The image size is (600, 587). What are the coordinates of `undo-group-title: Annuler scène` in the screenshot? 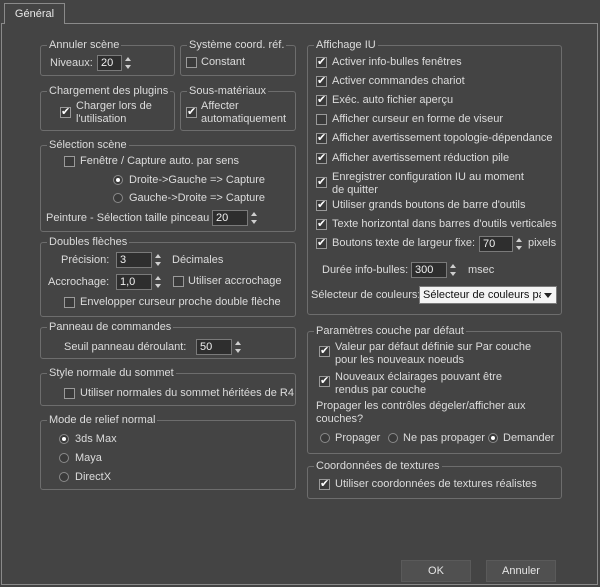 It's located at (84, 45).